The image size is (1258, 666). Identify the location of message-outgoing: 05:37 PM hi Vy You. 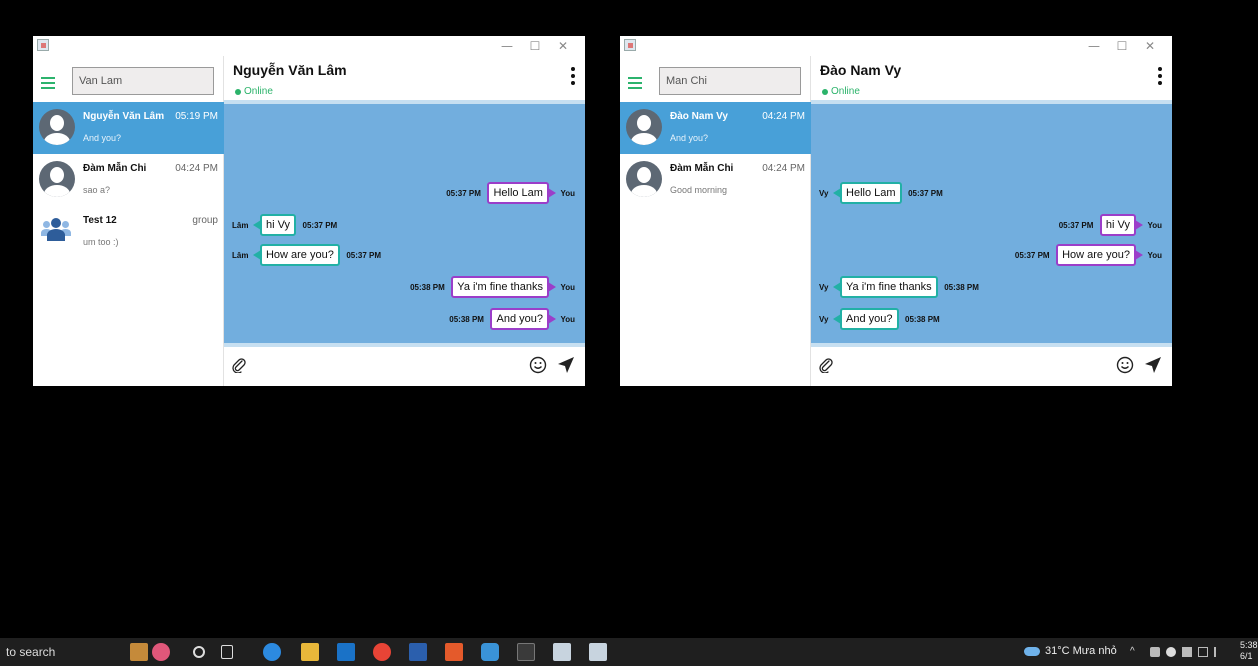
(1110, 225).